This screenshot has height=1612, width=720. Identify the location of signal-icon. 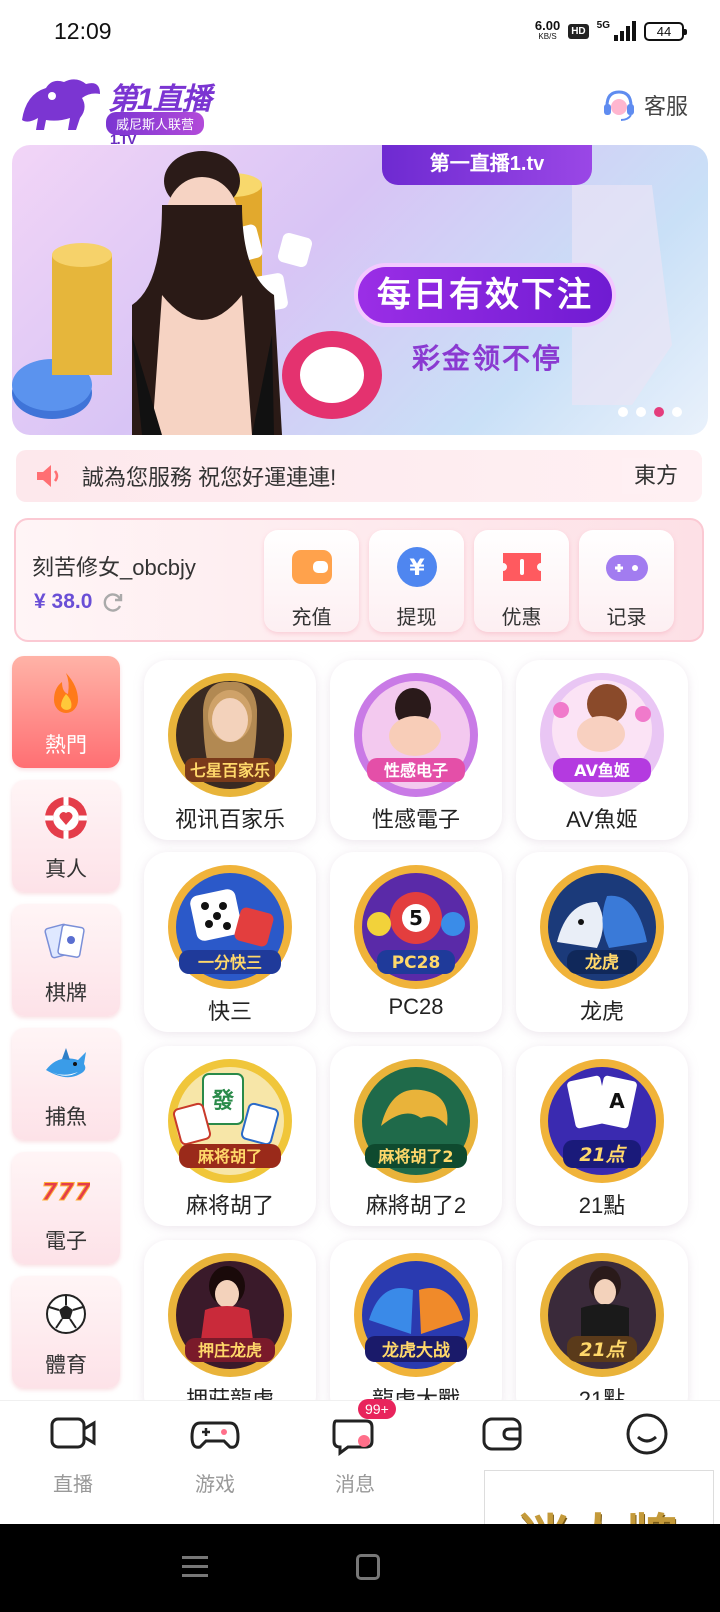
(625, 31).